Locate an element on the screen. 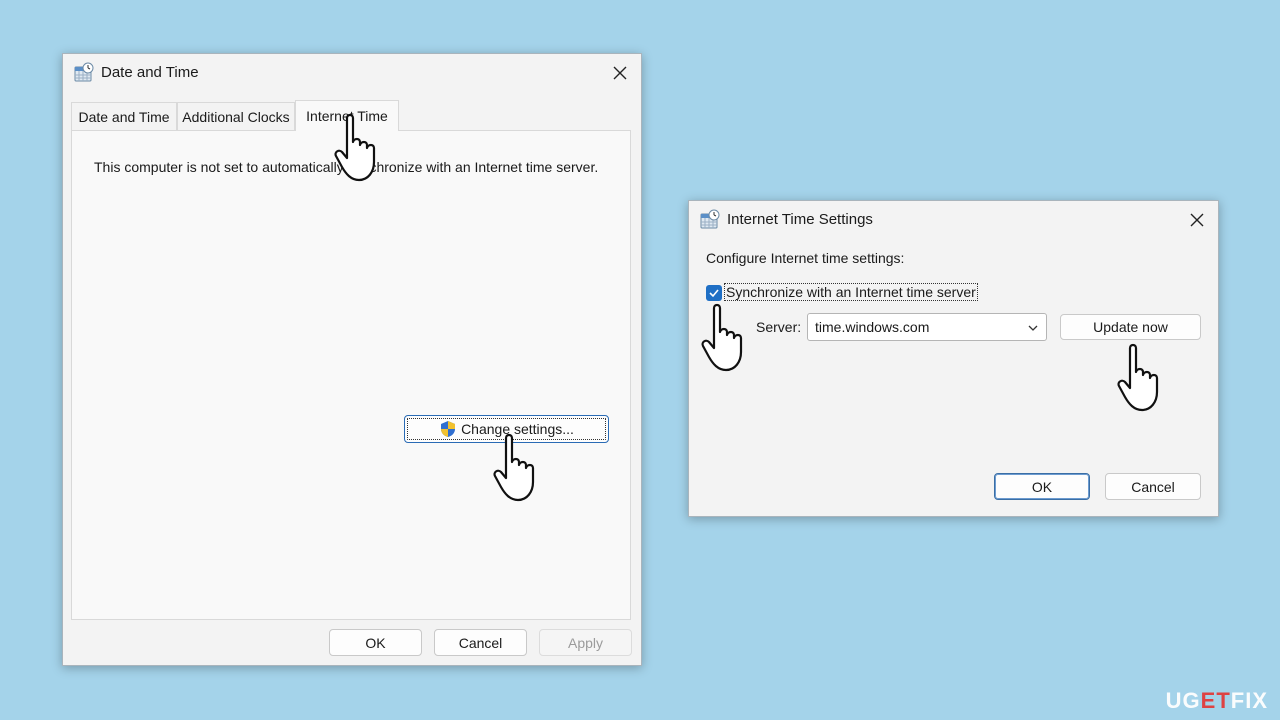 This screenshot has height=720, width=1280. tab-internet-time: Internet Time is located at coordinates (347, 115).